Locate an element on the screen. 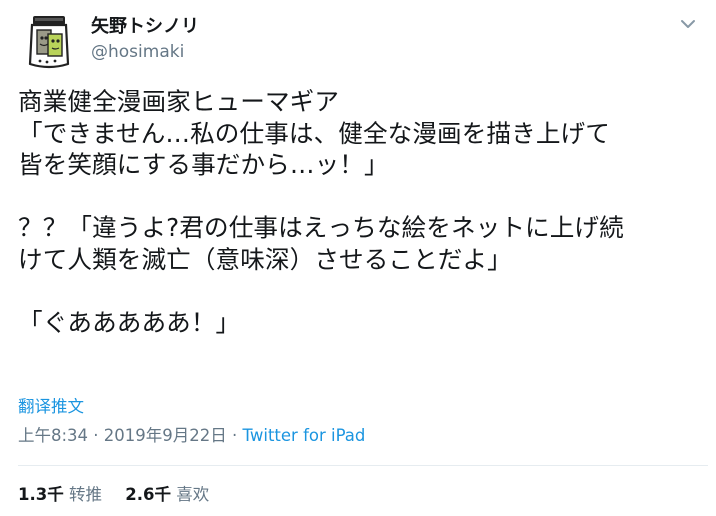  retweets-stat: 1.3千 转推 is located at coordinates (60, 495).